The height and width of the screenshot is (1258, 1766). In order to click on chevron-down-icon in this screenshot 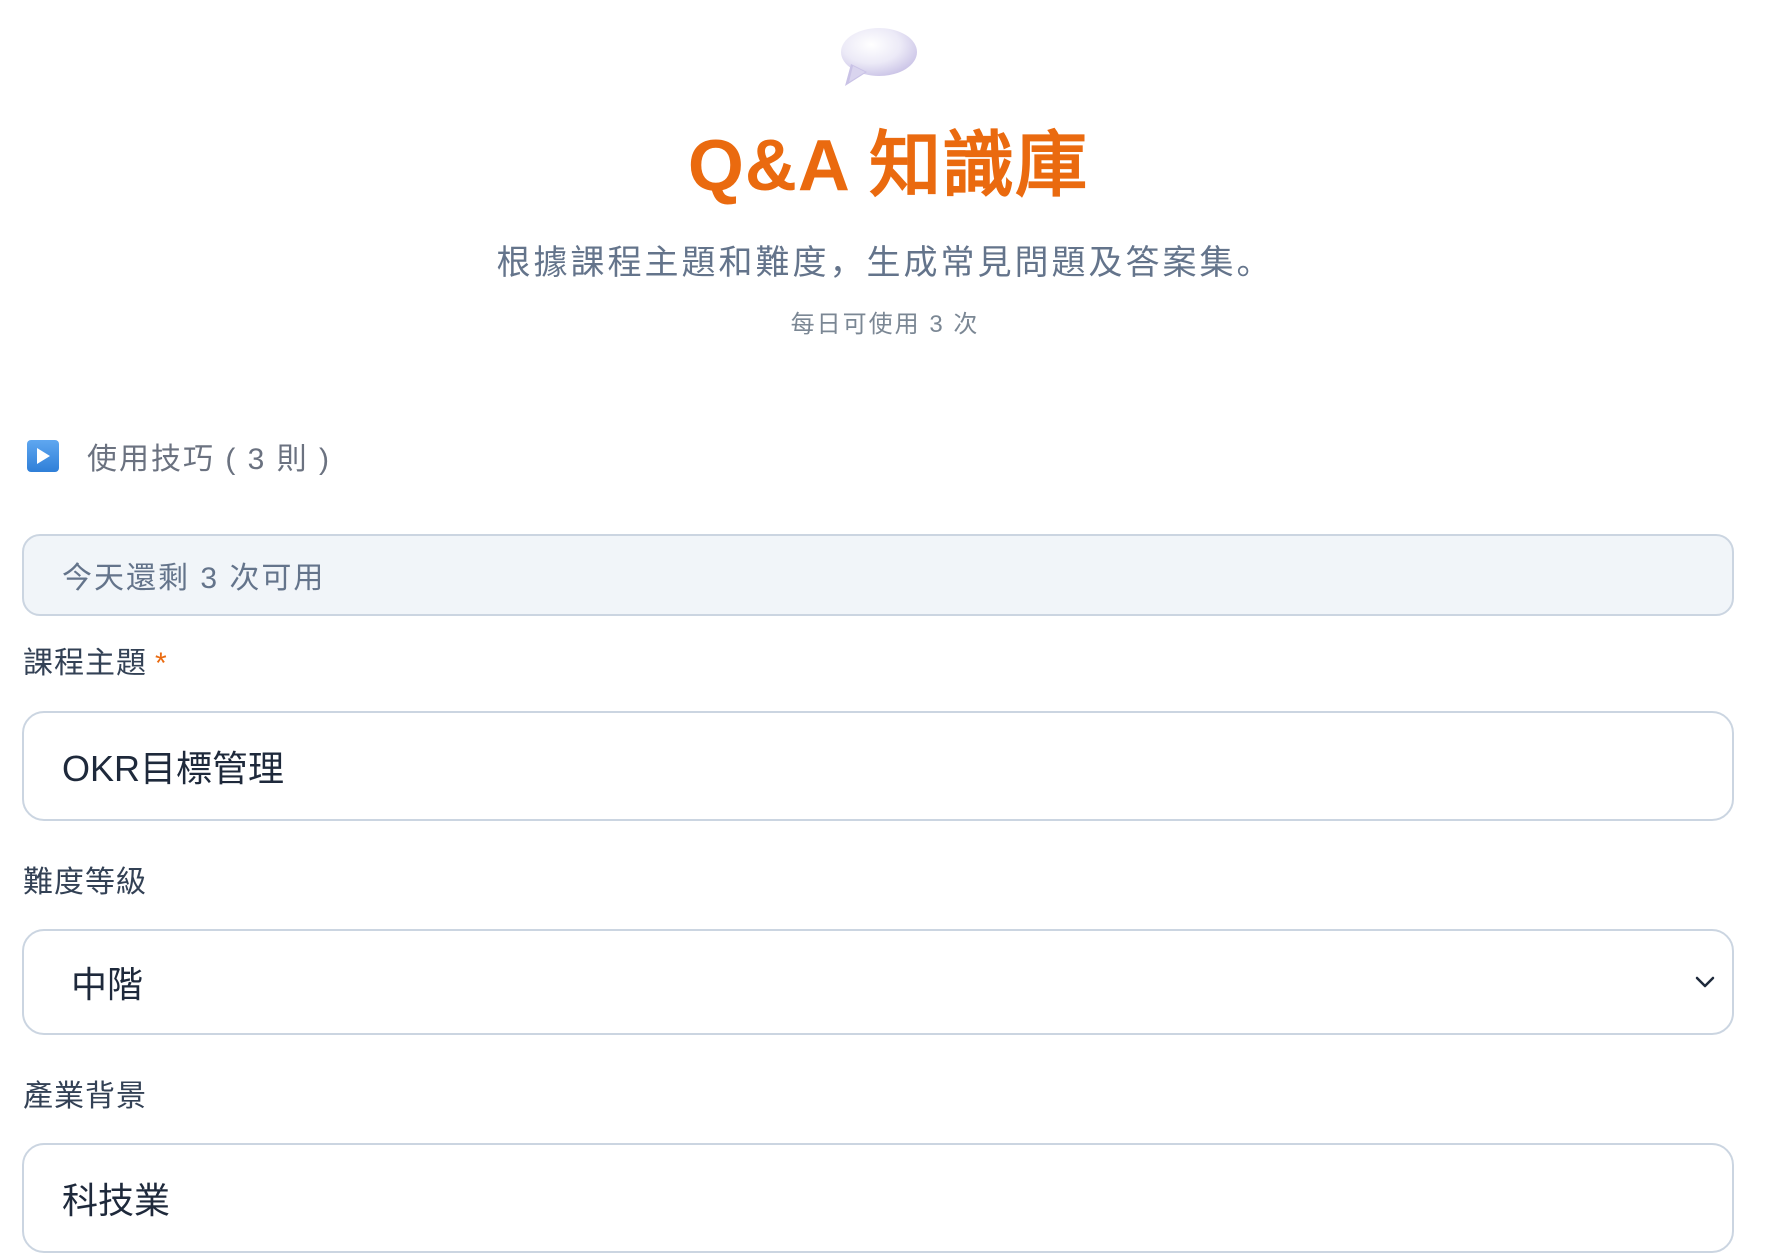, I will do `click(1705, 982)`.